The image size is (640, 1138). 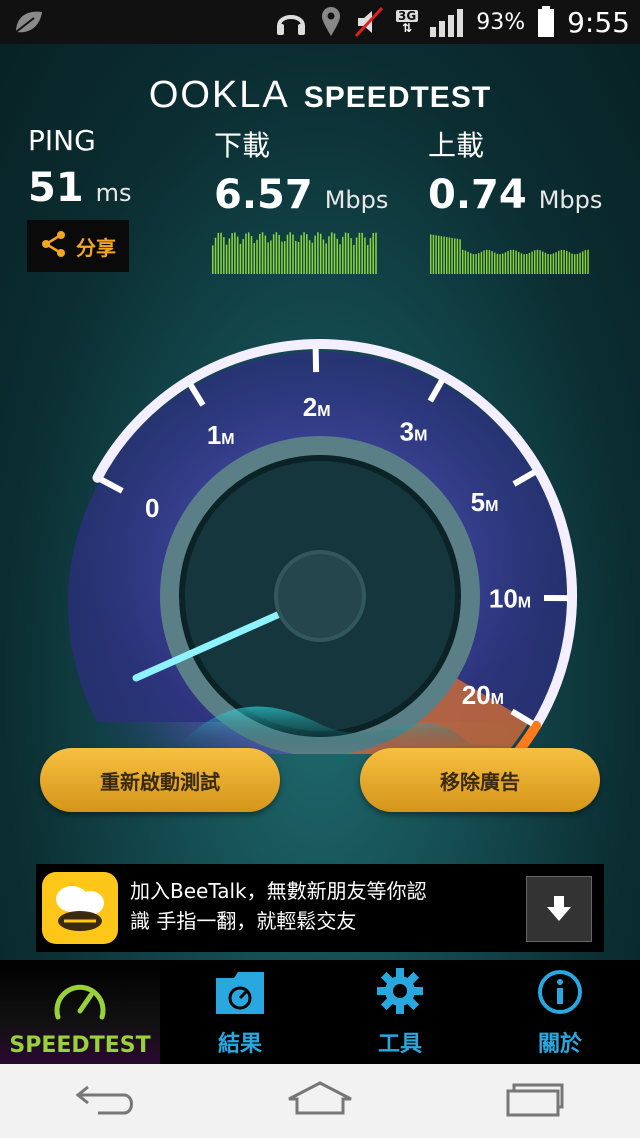 I want to click on tab-label: 結果, so click(x=239, y=1044).